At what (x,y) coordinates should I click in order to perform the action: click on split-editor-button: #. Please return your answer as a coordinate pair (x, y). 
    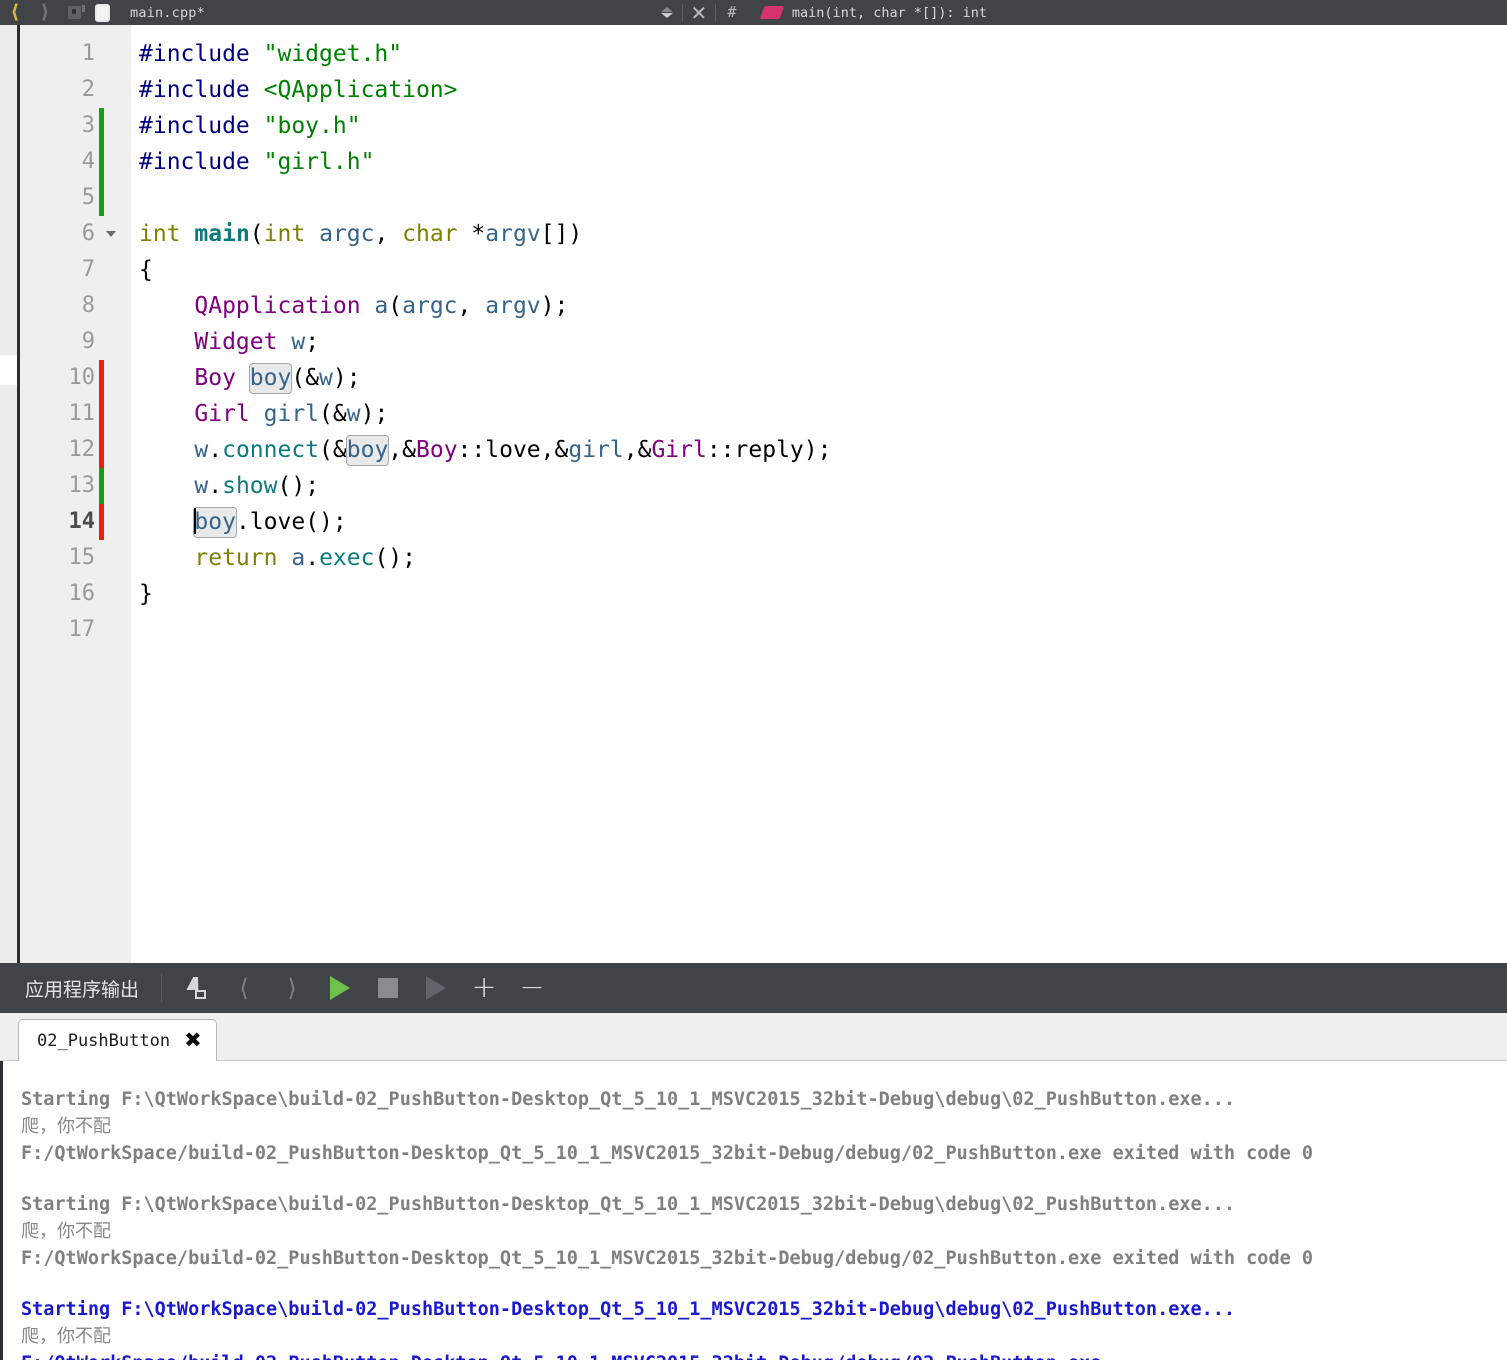
    Looking at the image, I should click on (732, 12).